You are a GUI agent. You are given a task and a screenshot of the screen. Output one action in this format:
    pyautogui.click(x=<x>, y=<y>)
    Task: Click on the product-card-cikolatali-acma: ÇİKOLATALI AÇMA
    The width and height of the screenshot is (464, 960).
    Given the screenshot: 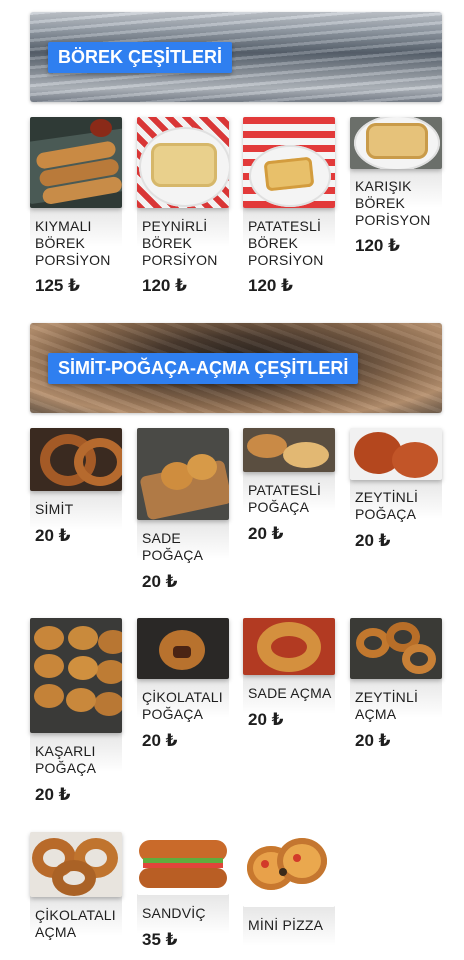 What is the action you would take?
    pyautogui.click(x=76, y=886)
    